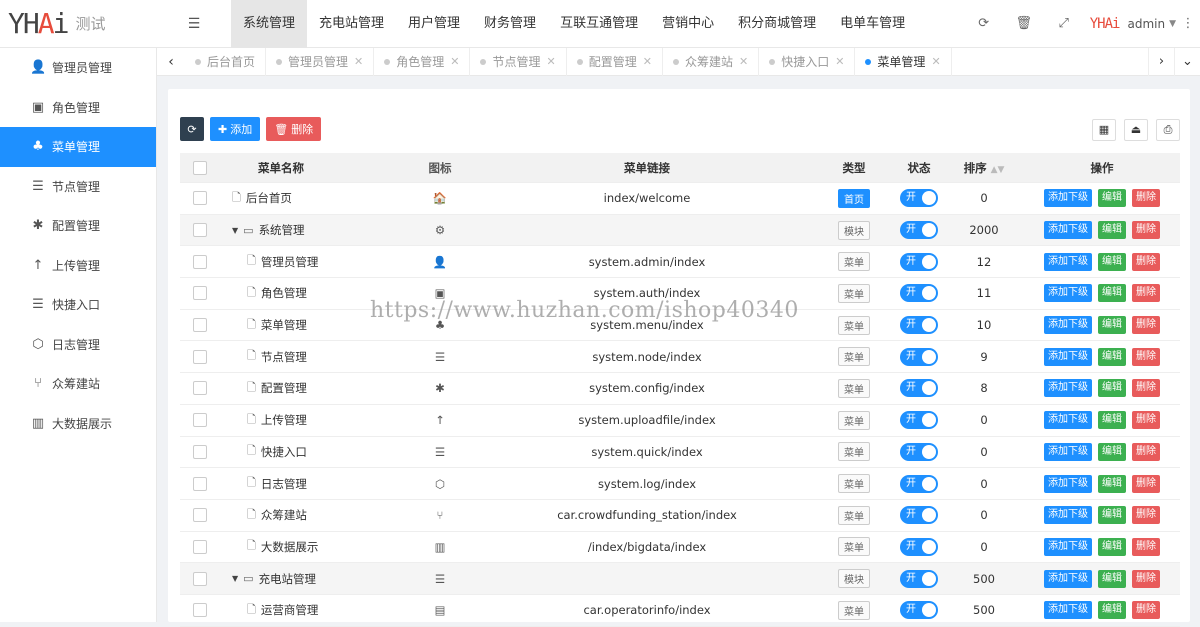 The height and width of the screenshot is (627, 1200). Describe the element at coordinates (269, 24) in the screenshot. I see `topnav-item: 系统管理` at that location.